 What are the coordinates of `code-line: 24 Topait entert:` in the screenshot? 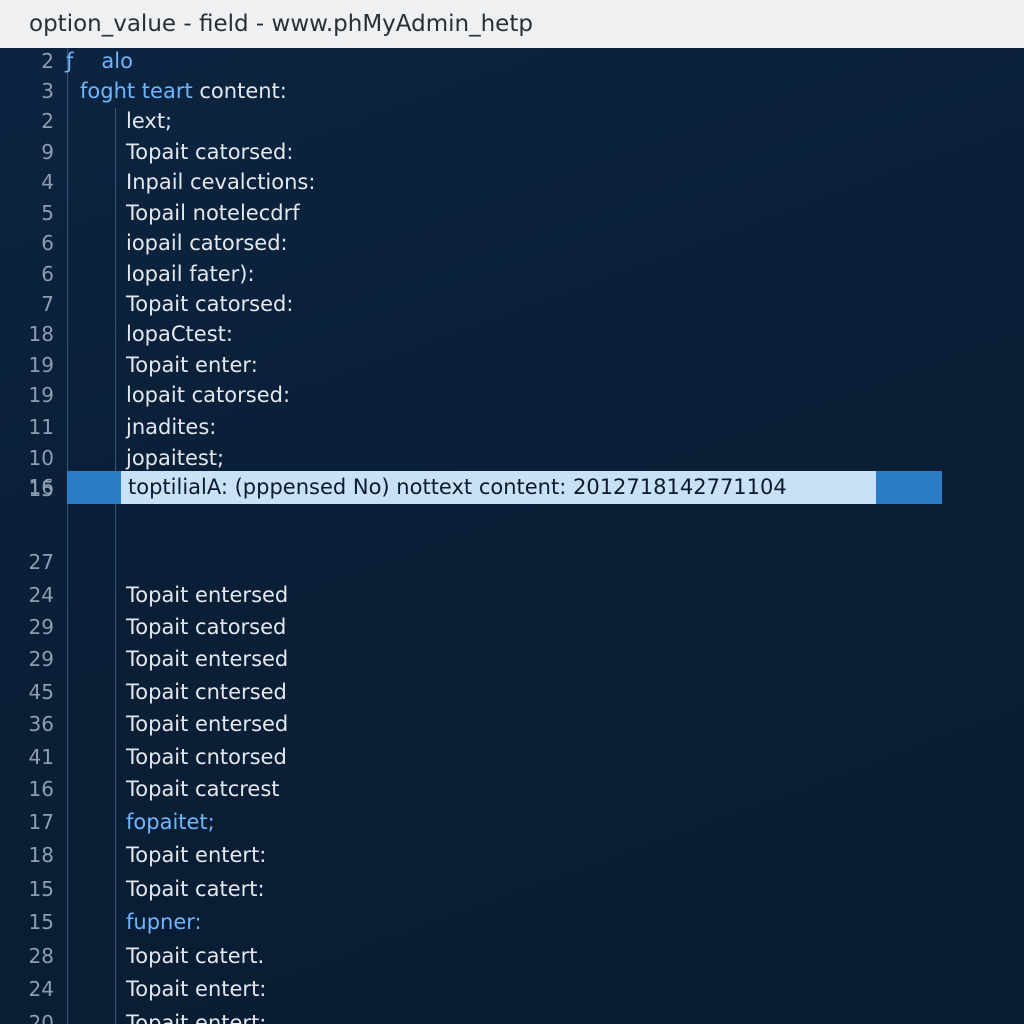 It's located at (512, 989).